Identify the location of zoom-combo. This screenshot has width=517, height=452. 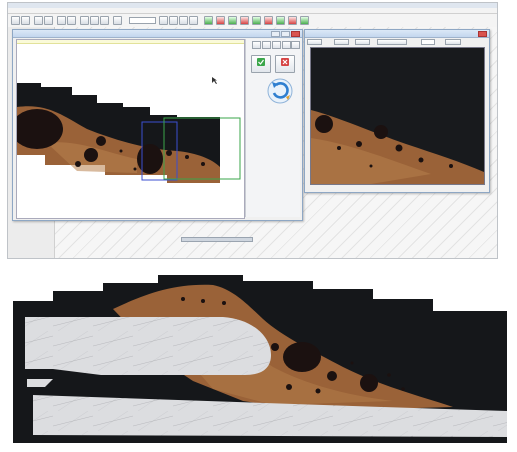
(142, 20).